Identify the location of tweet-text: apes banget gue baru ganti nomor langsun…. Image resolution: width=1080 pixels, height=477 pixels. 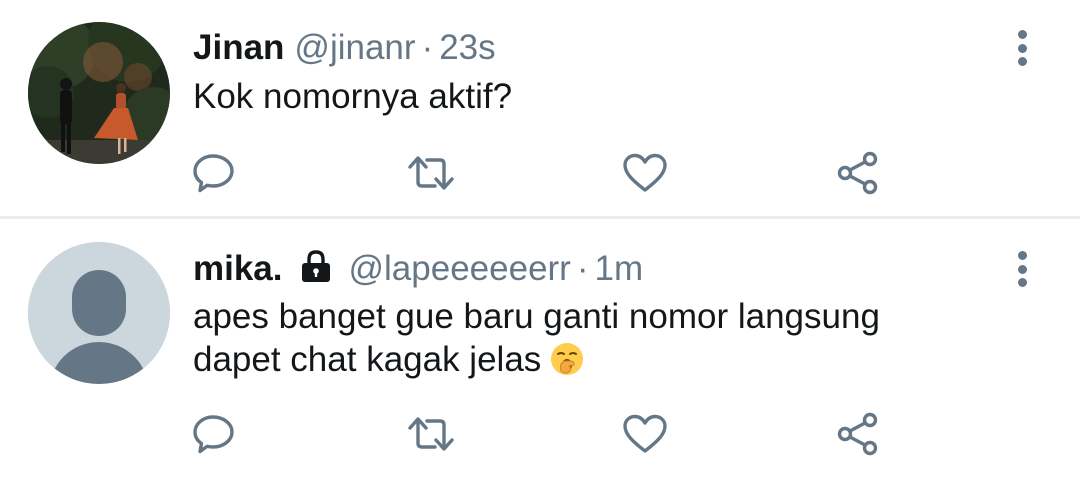
(536, 341).